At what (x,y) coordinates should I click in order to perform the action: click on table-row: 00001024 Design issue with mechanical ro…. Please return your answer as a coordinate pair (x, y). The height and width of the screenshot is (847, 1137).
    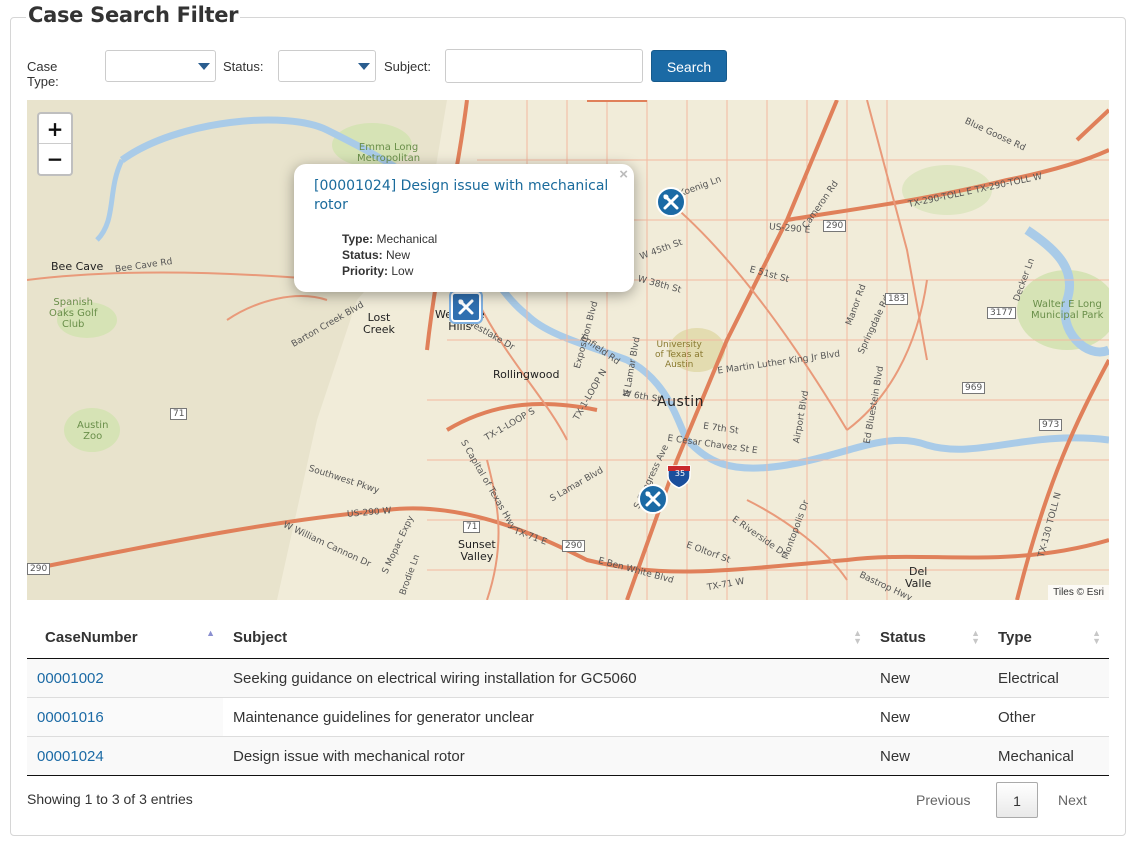
    Looking at the image, I should click on (568, 756).